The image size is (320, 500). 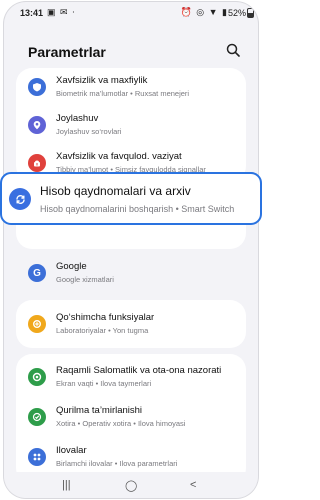 I want to click on settings-item-label: Qo‘shimcha funksiyalar, so click(x=105, y=317).